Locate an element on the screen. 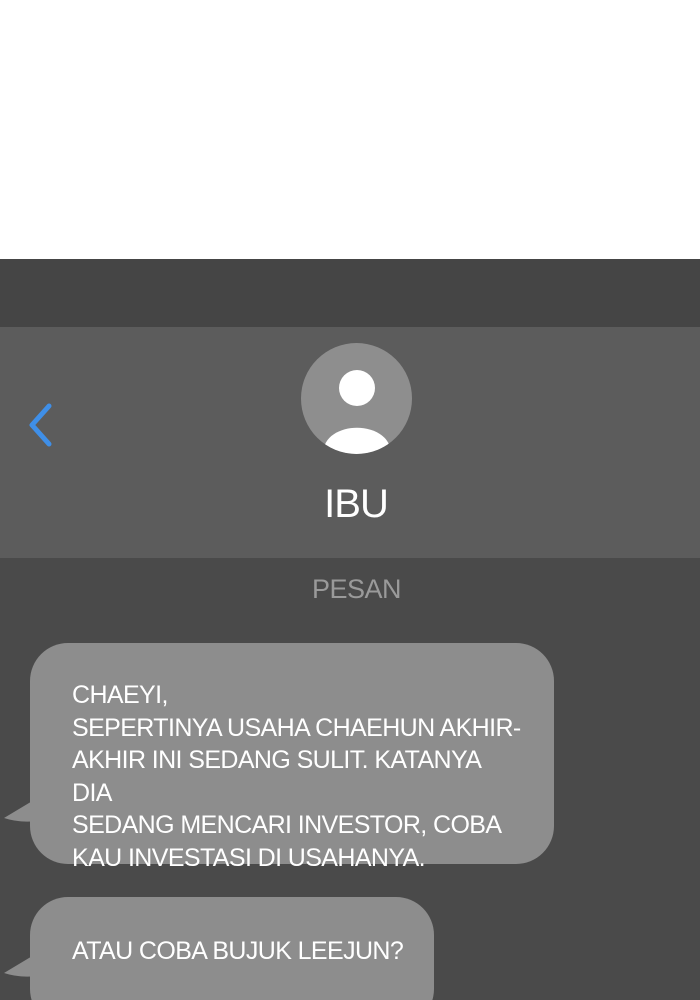 This screenshot has height=1000, width=700. contact-name: IBU is located at coordinates (356, 504).